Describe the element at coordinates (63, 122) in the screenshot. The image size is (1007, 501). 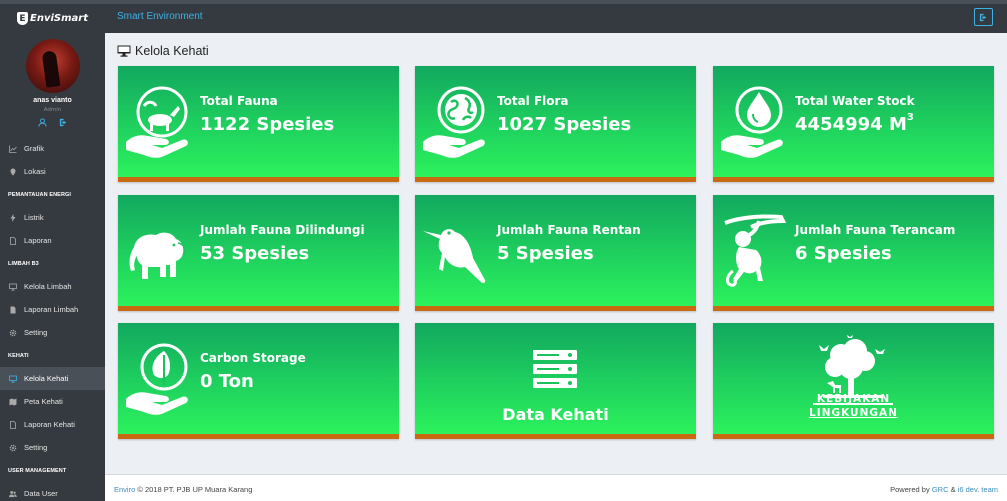
I see `logout-icon` at that location.